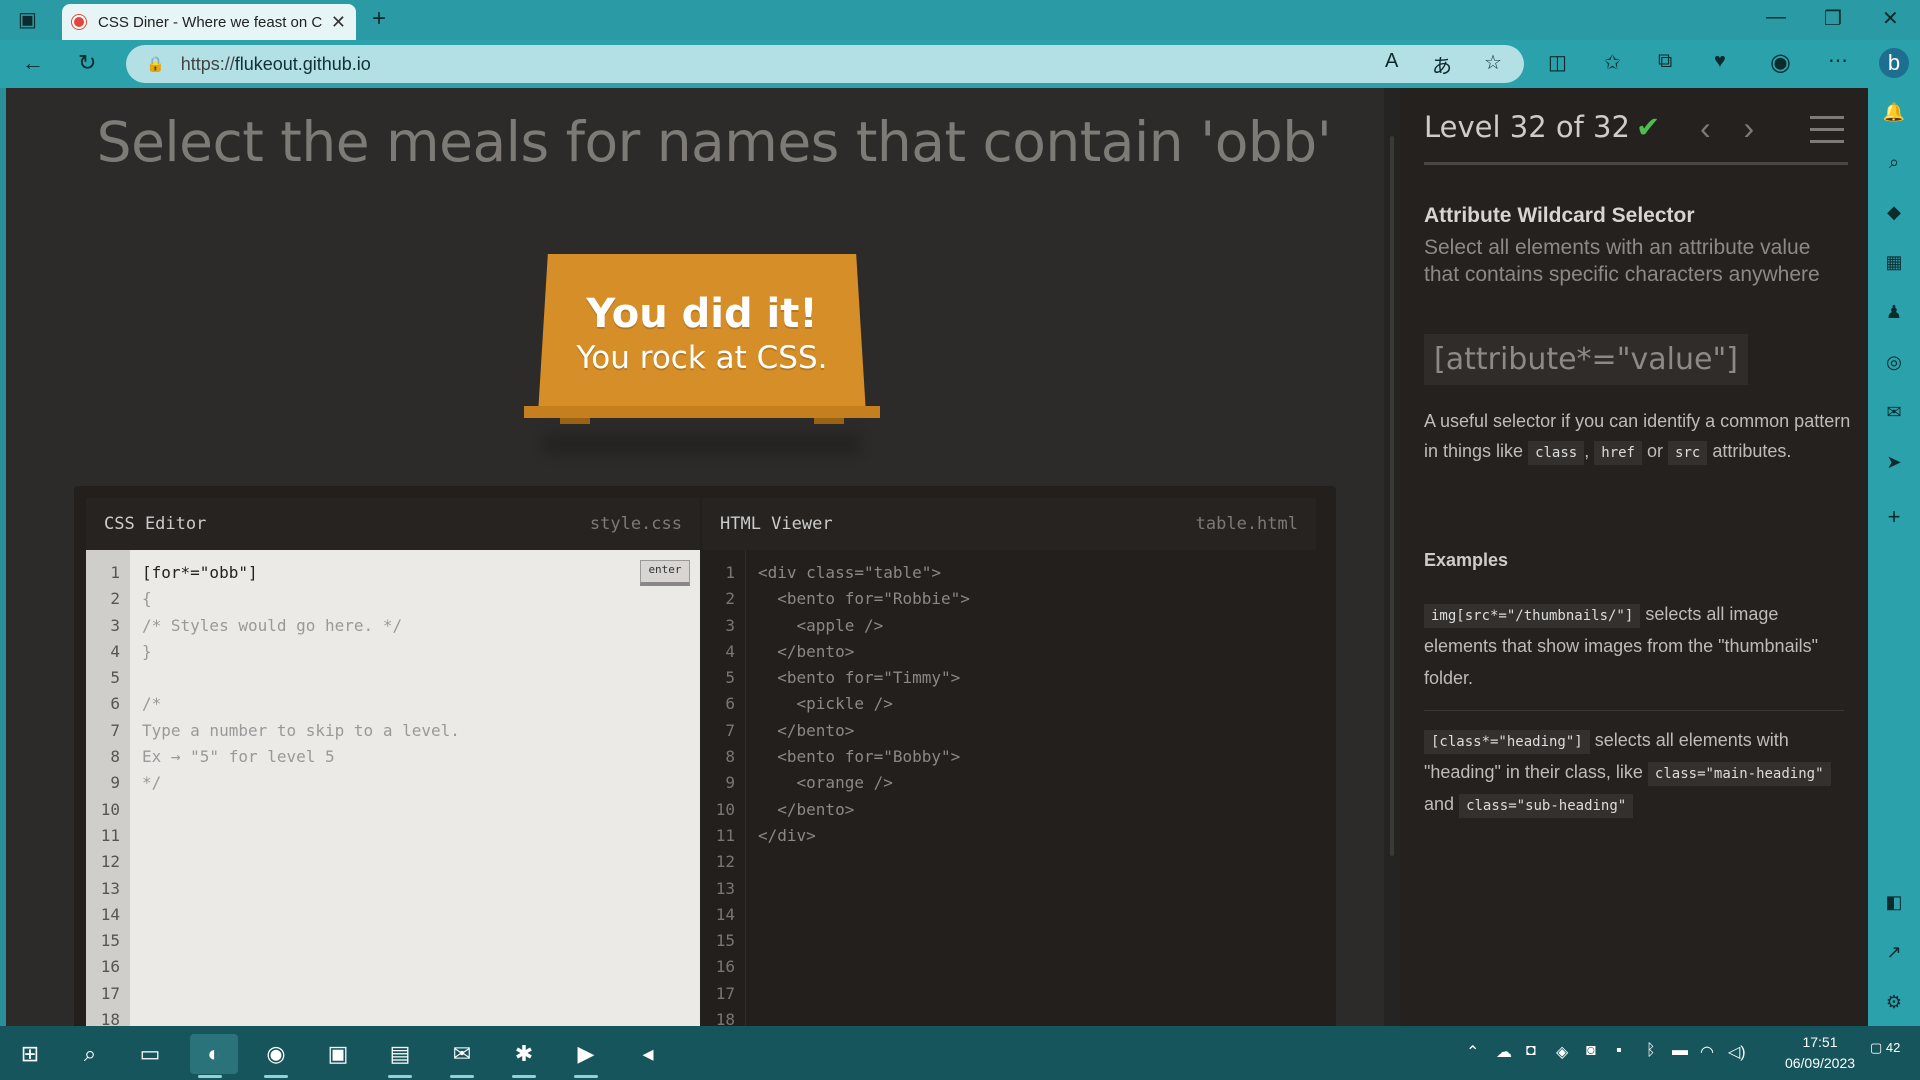 The image size is (1920, 1080). Describe the element at coordinates (1562, 1052) in the screenshot. I see `security-icon: ◈` at that location.